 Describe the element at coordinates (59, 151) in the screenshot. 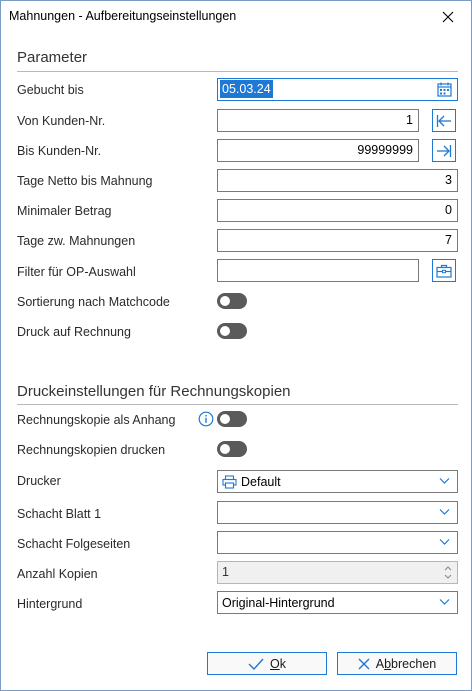

I see `label-bis-kunden-nr: Bis Kunden-Nr.` at that location.